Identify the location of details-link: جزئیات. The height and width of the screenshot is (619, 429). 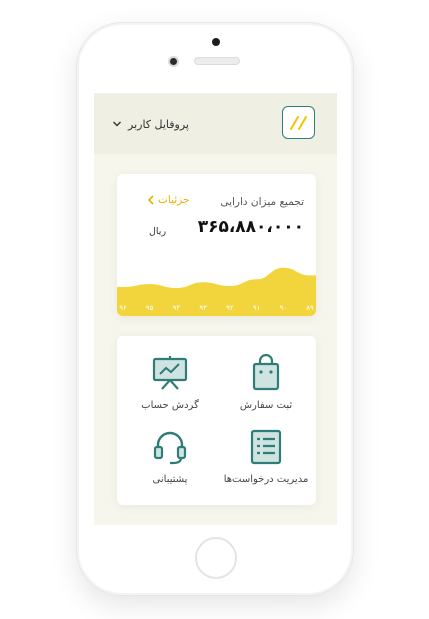
(168, 200).